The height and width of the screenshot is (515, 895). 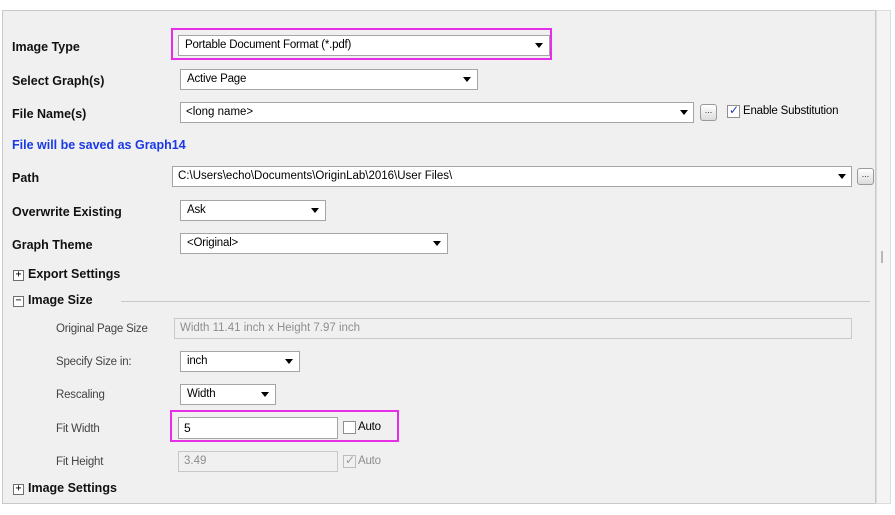 I want to click on original-page-size-label: Original Page Size, so click(x=102, y=329).